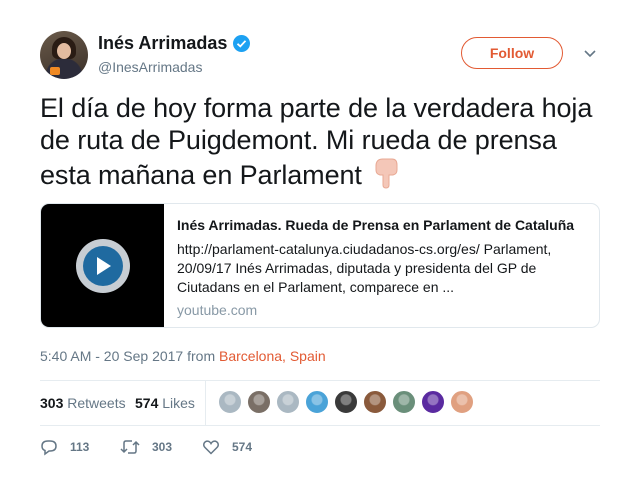  What do you see at coordinates (49, 447) in the screenshot?
I see `reply-icon` at bounding box center [49, 447].